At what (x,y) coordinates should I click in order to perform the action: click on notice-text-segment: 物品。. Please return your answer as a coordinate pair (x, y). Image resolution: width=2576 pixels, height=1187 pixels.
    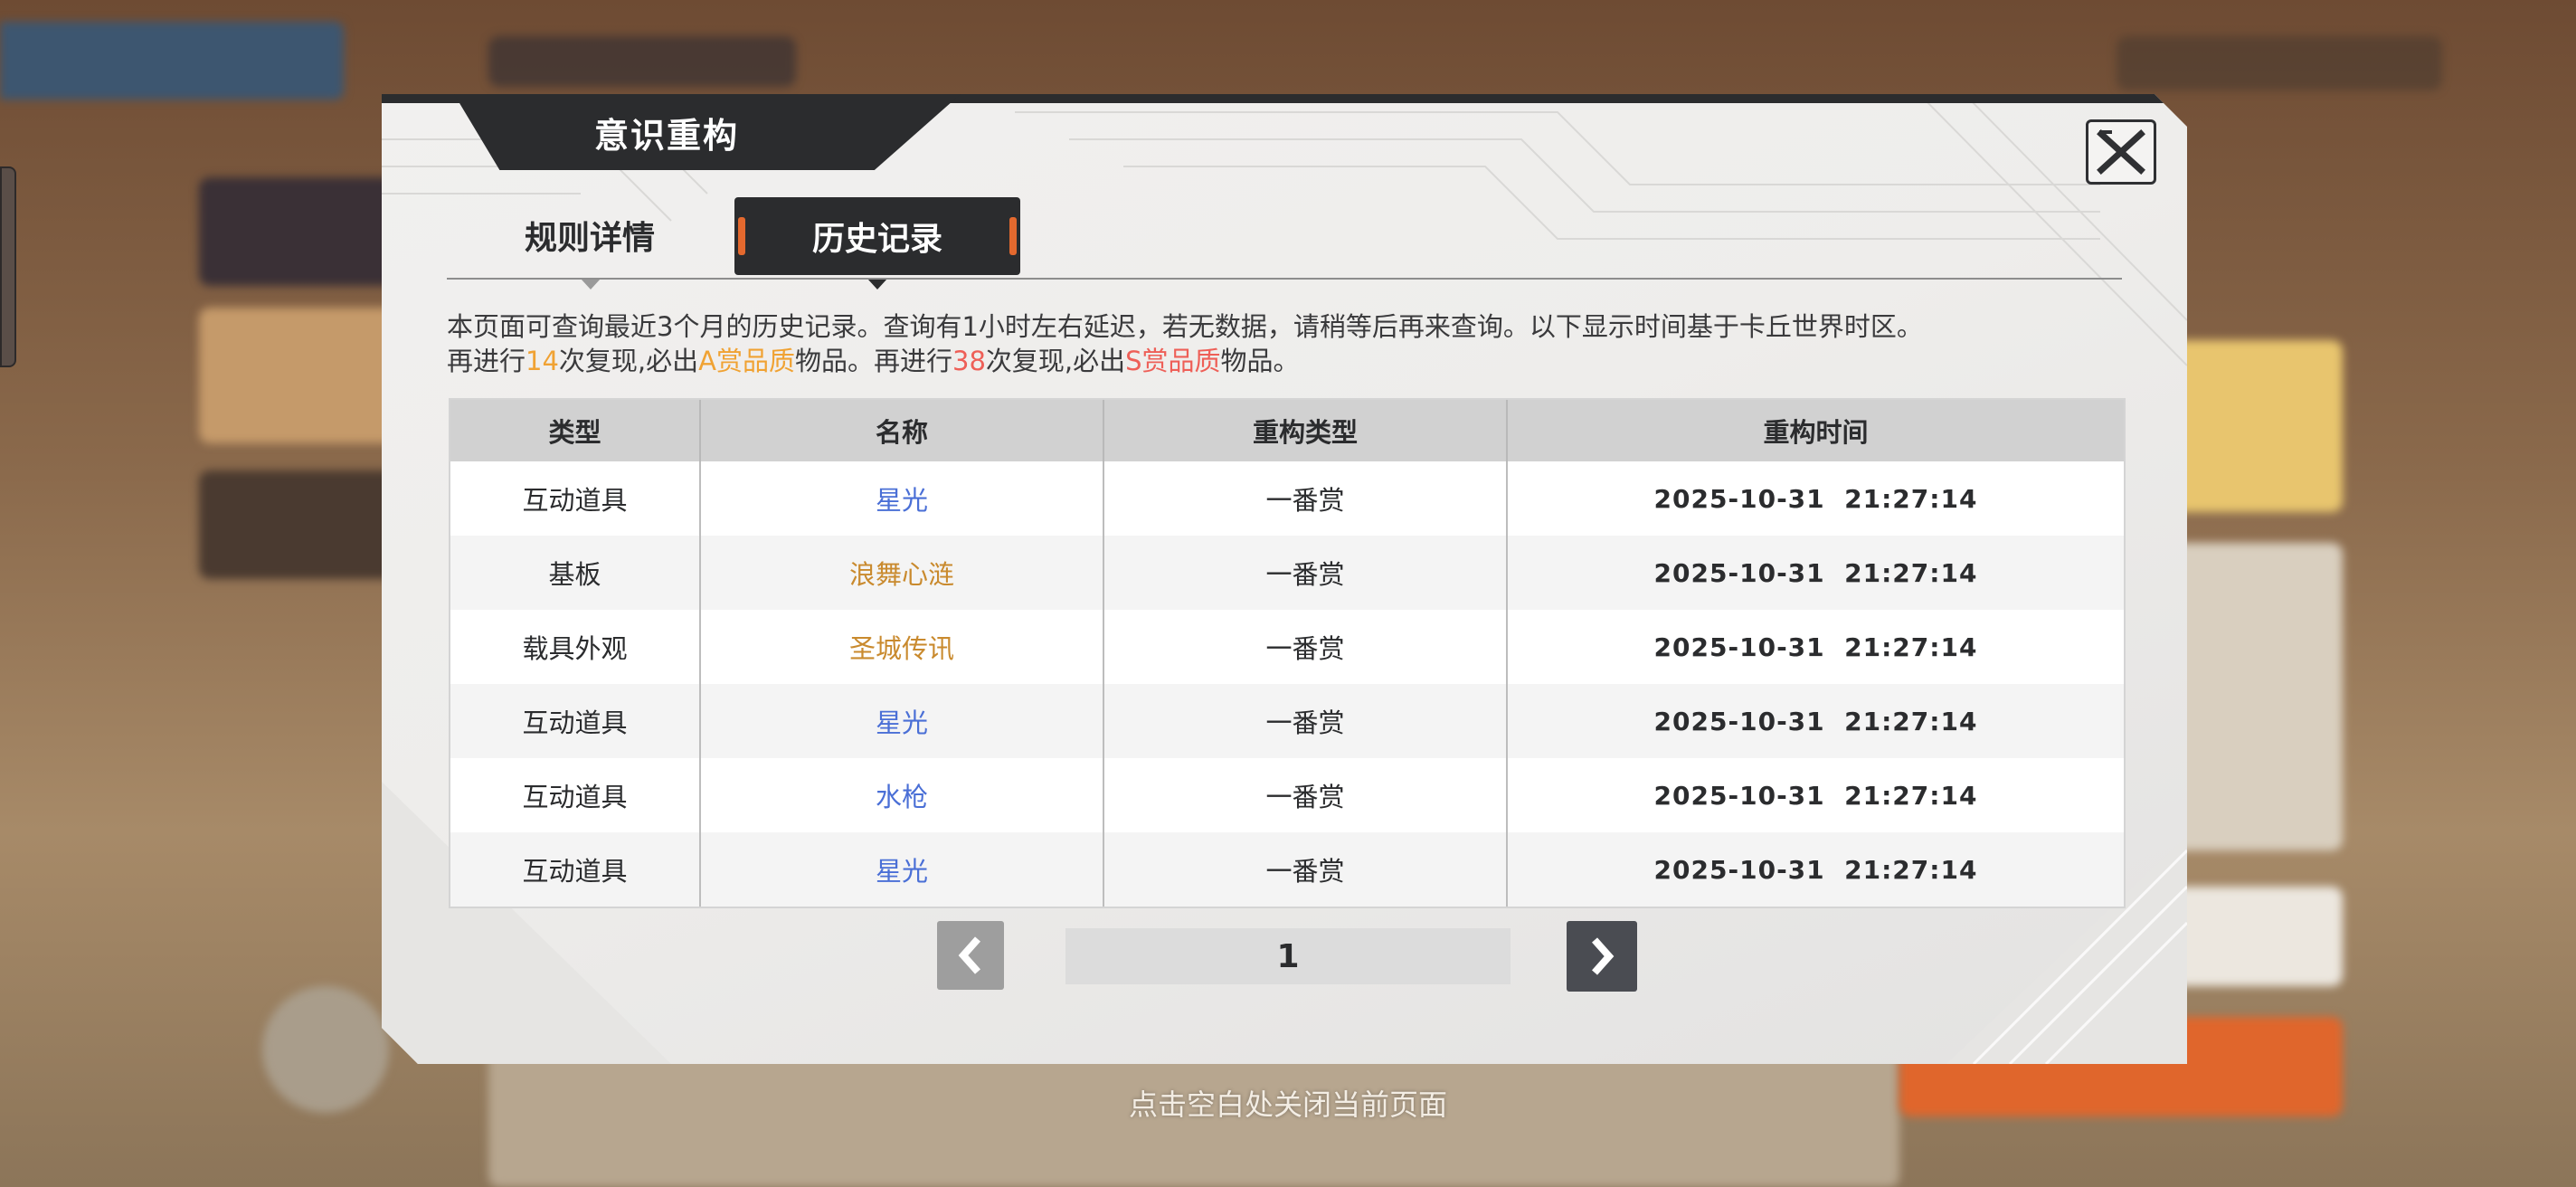
    Looking at the image, I should click on (1260, 361).